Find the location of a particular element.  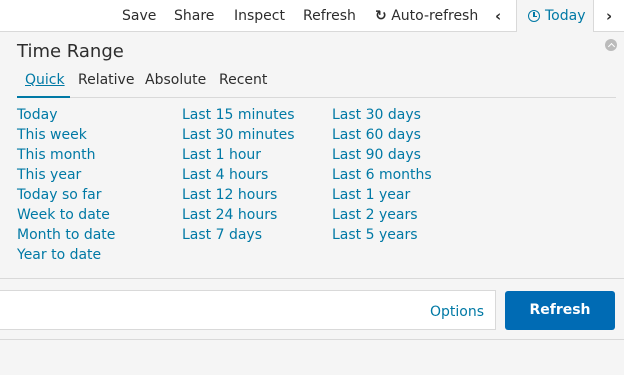

refresh-cycle-icon: ↻ is located at coordinates (381, 16).